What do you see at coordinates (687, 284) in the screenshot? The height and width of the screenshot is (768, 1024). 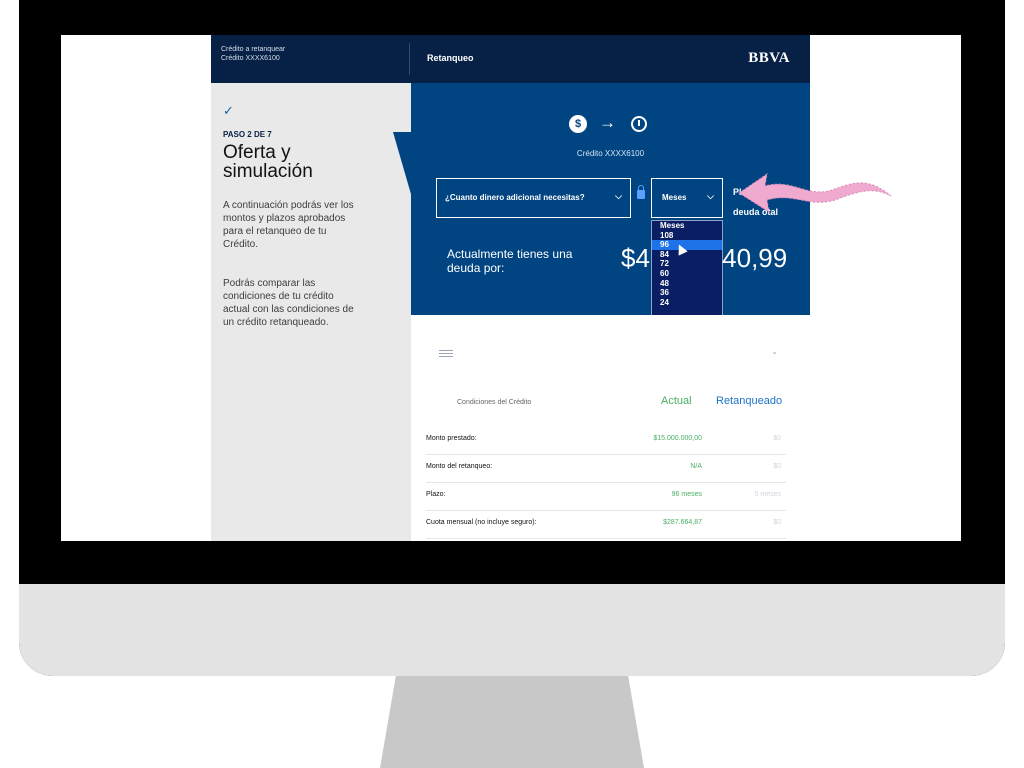 I see `months-option: 48` at bounding box center [687, 284].